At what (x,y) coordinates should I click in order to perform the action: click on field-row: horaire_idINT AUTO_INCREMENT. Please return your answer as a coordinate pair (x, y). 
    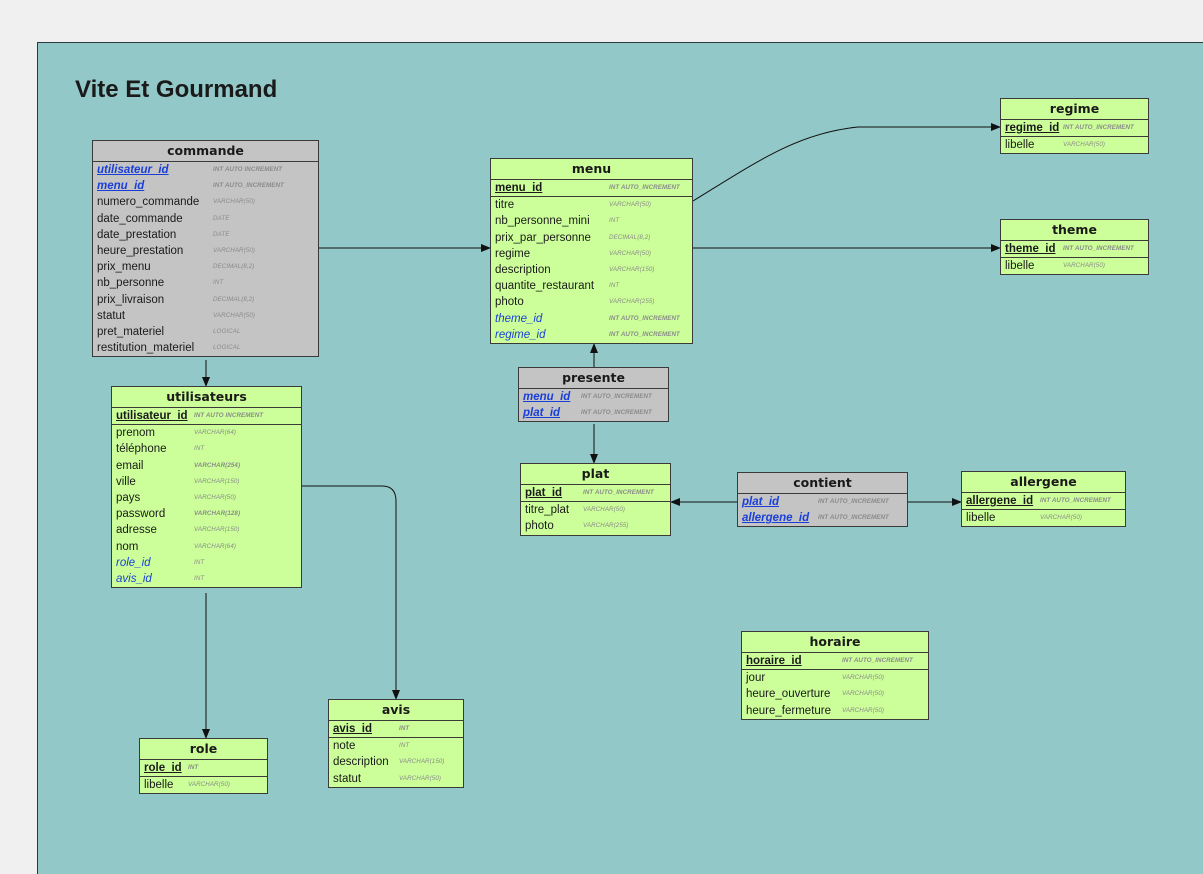
    Looking at the image, I should click on (835, 661).